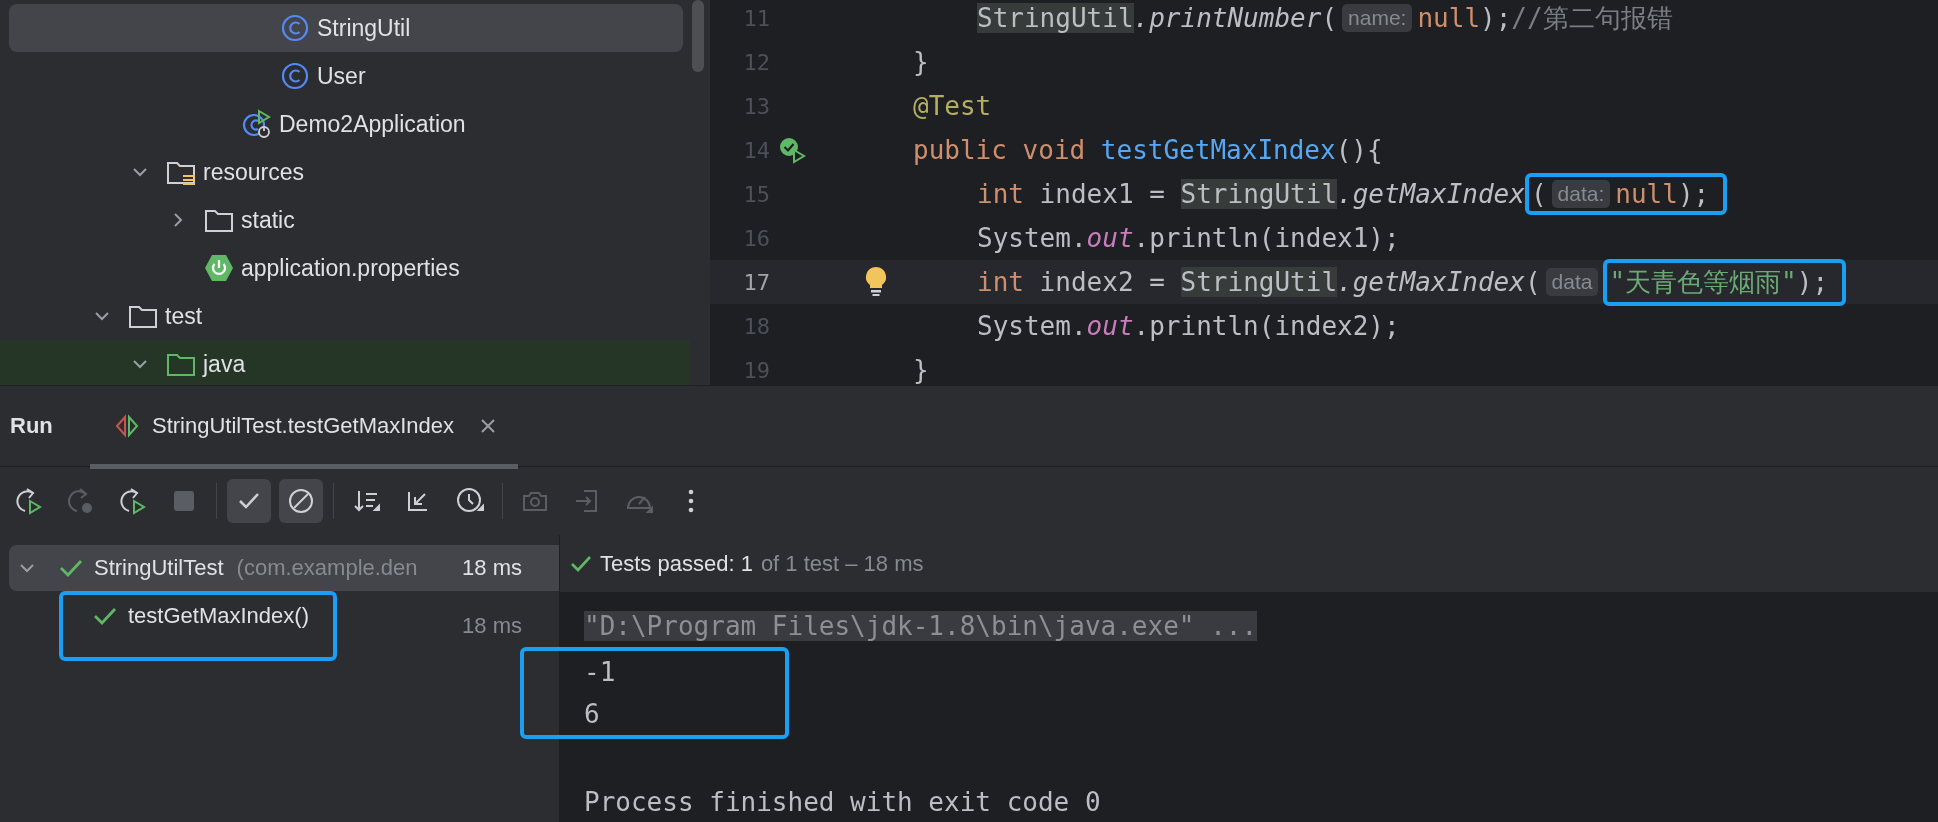 The image size is (1938, 822). I want to click on parameter-hint: data:, so click(1581, 194).